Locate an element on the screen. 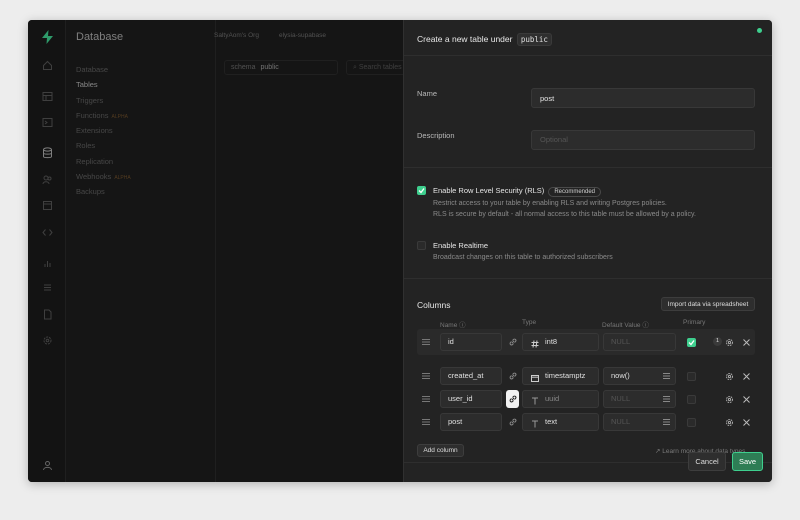  panel-title-text: Create a new table under is located at coordinates (465, 39).